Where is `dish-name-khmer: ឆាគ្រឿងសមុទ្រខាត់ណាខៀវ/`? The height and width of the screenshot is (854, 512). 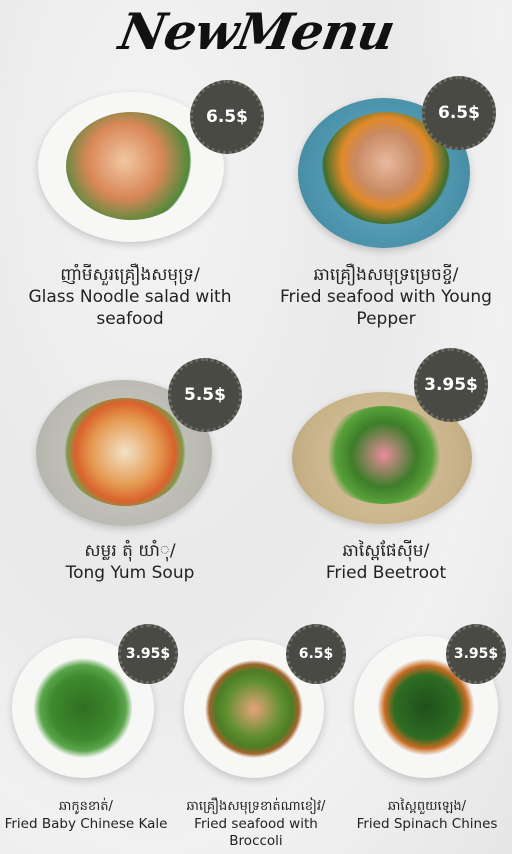
dish-name-khmer: ឆាគ្រឿងសមុទ្រខាត់ណាខៀវ/ is located at coordinates (256, 806).